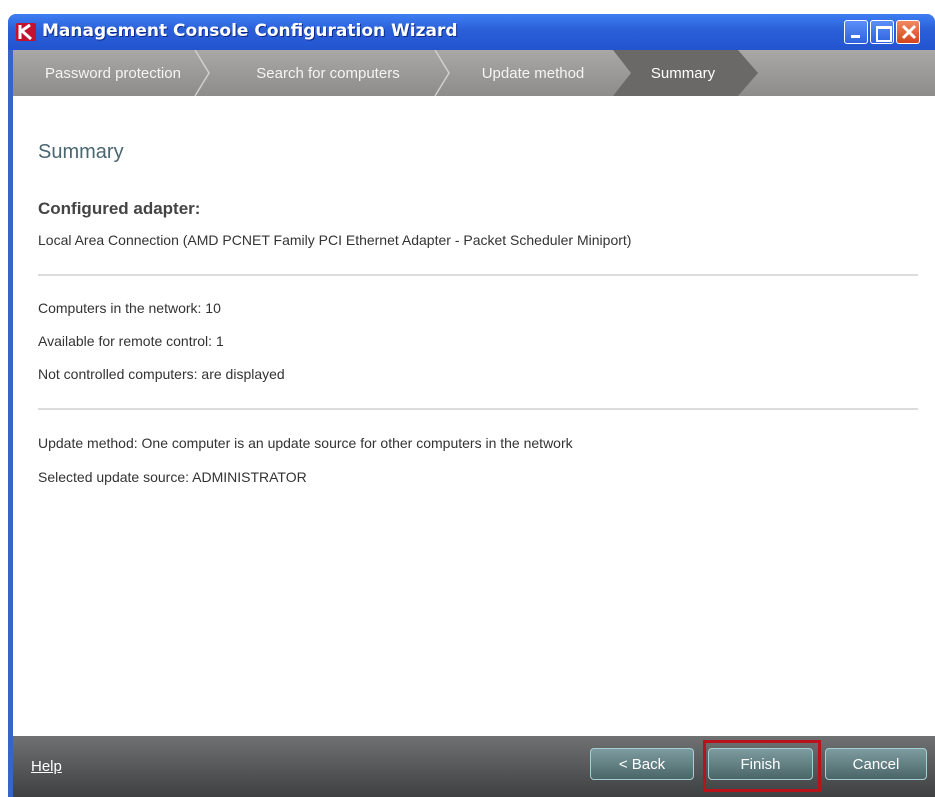  Describe the element at coordinates (882, 32) in the screenshot. I see `maximize-icon` at that location.